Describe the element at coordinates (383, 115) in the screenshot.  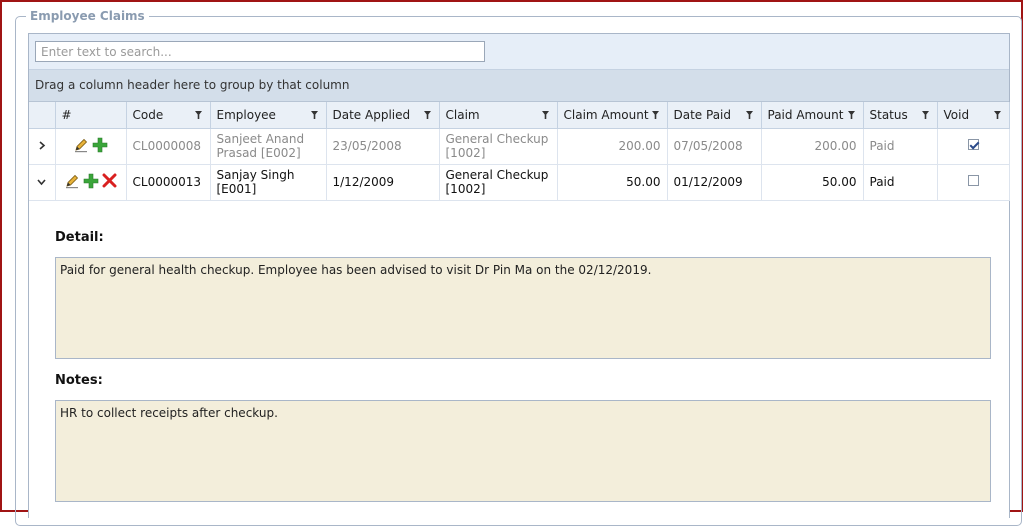
I see `header-date-applied: Date Applied` at that location.